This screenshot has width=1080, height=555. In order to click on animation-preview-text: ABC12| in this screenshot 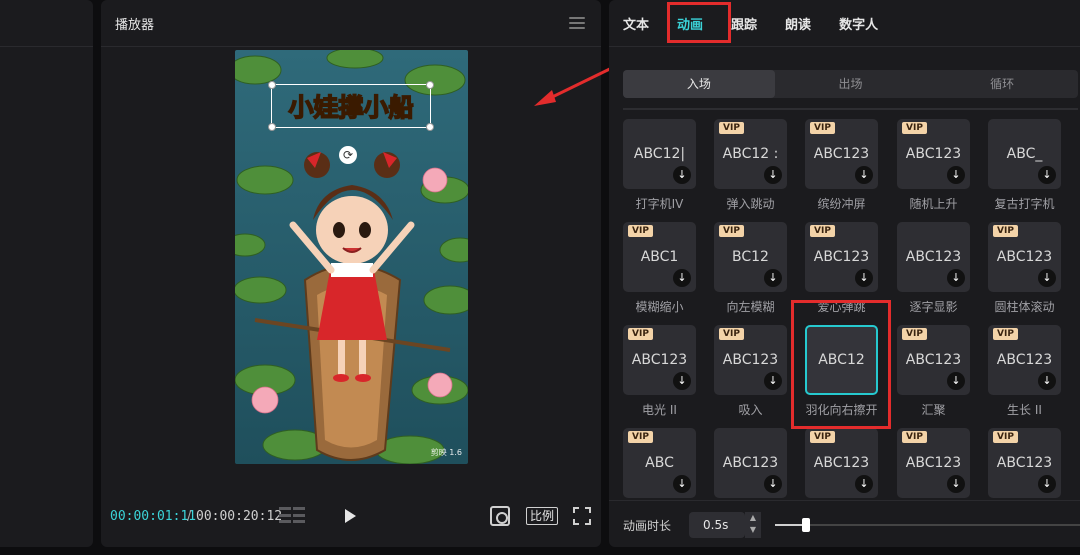, I will do `click(659, 154)`.